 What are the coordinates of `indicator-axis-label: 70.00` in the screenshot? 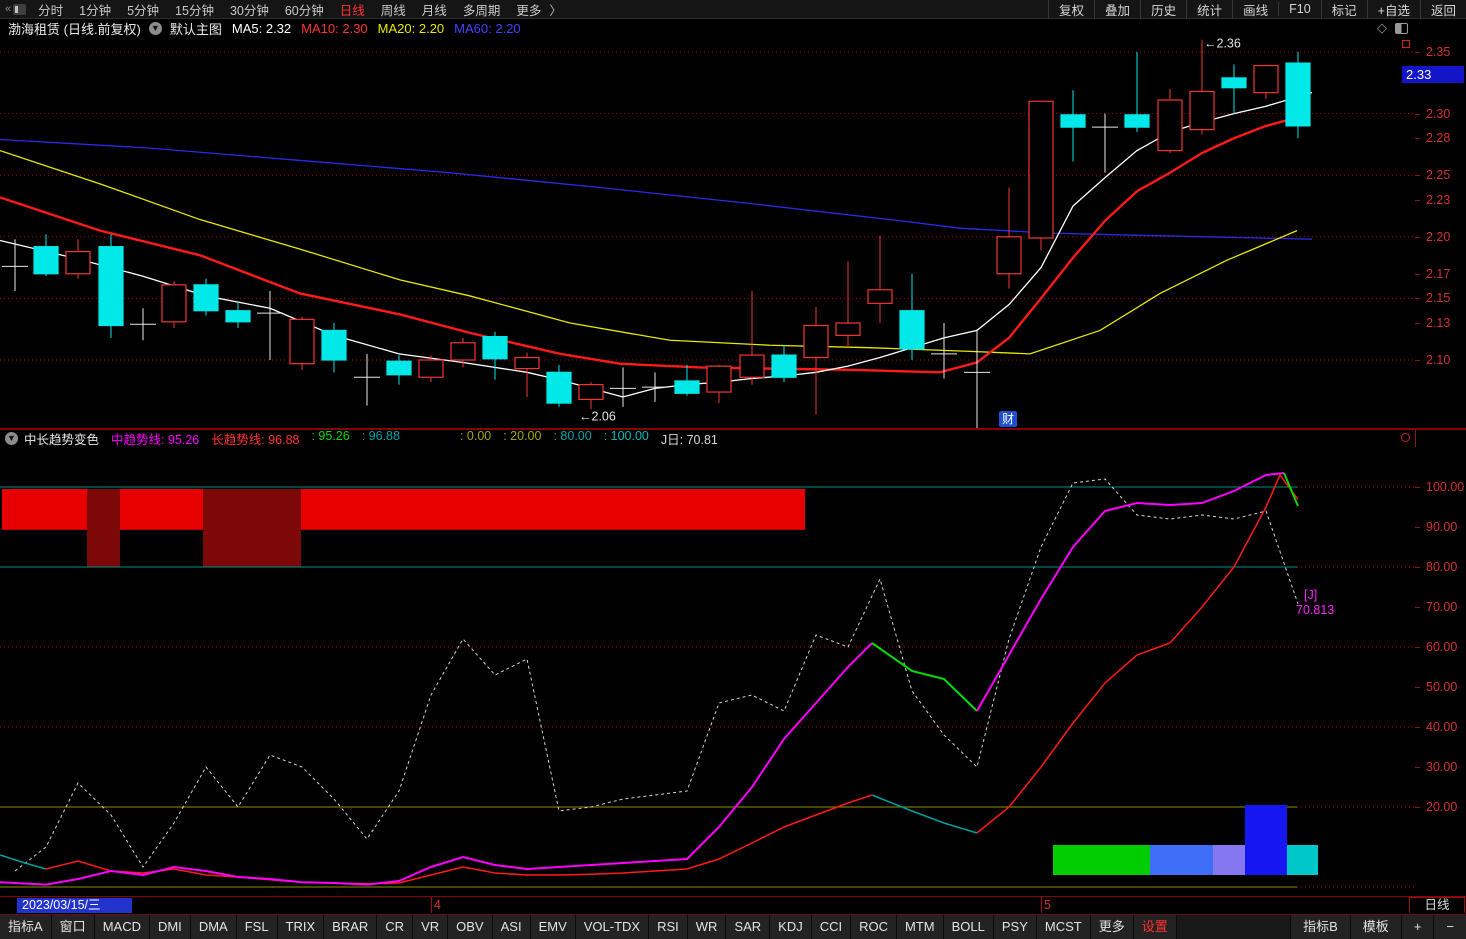 It's located at (1440, 607).